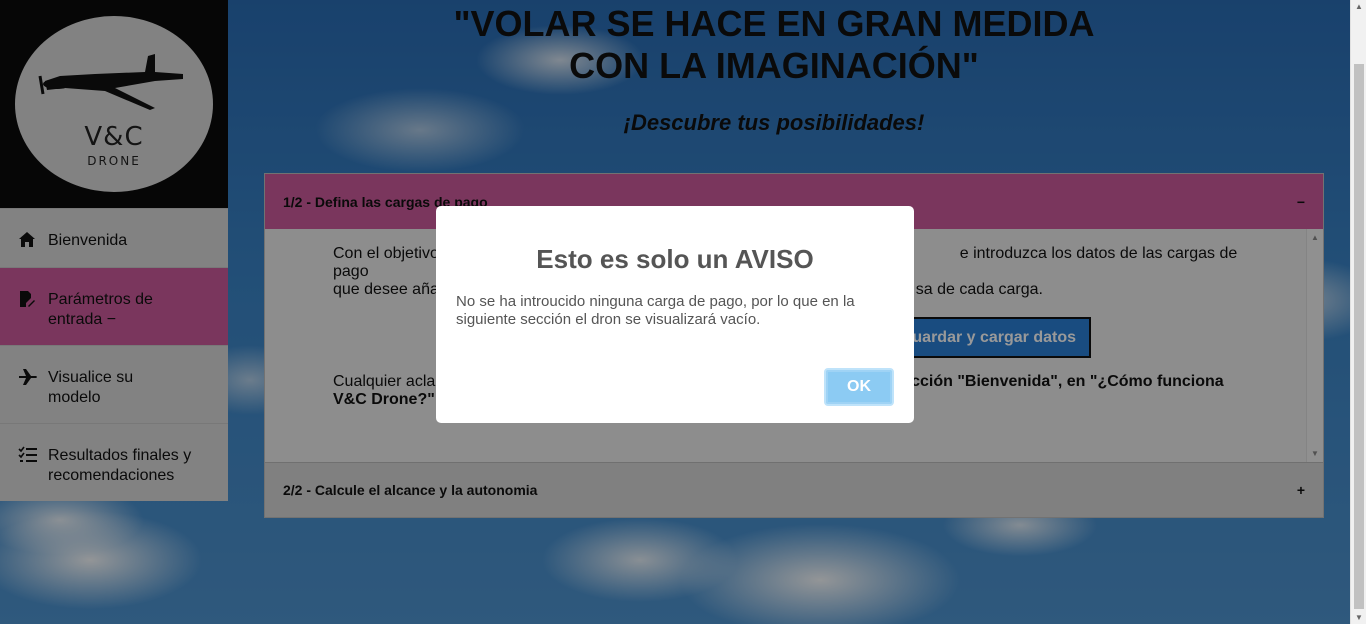 The height and width of the screenshot is (624, 1366). What do you see at coordinates (1359, 617) in the screenshot?
I see `scroll-down-icon: ▼` at bounding box center [1359, 617].